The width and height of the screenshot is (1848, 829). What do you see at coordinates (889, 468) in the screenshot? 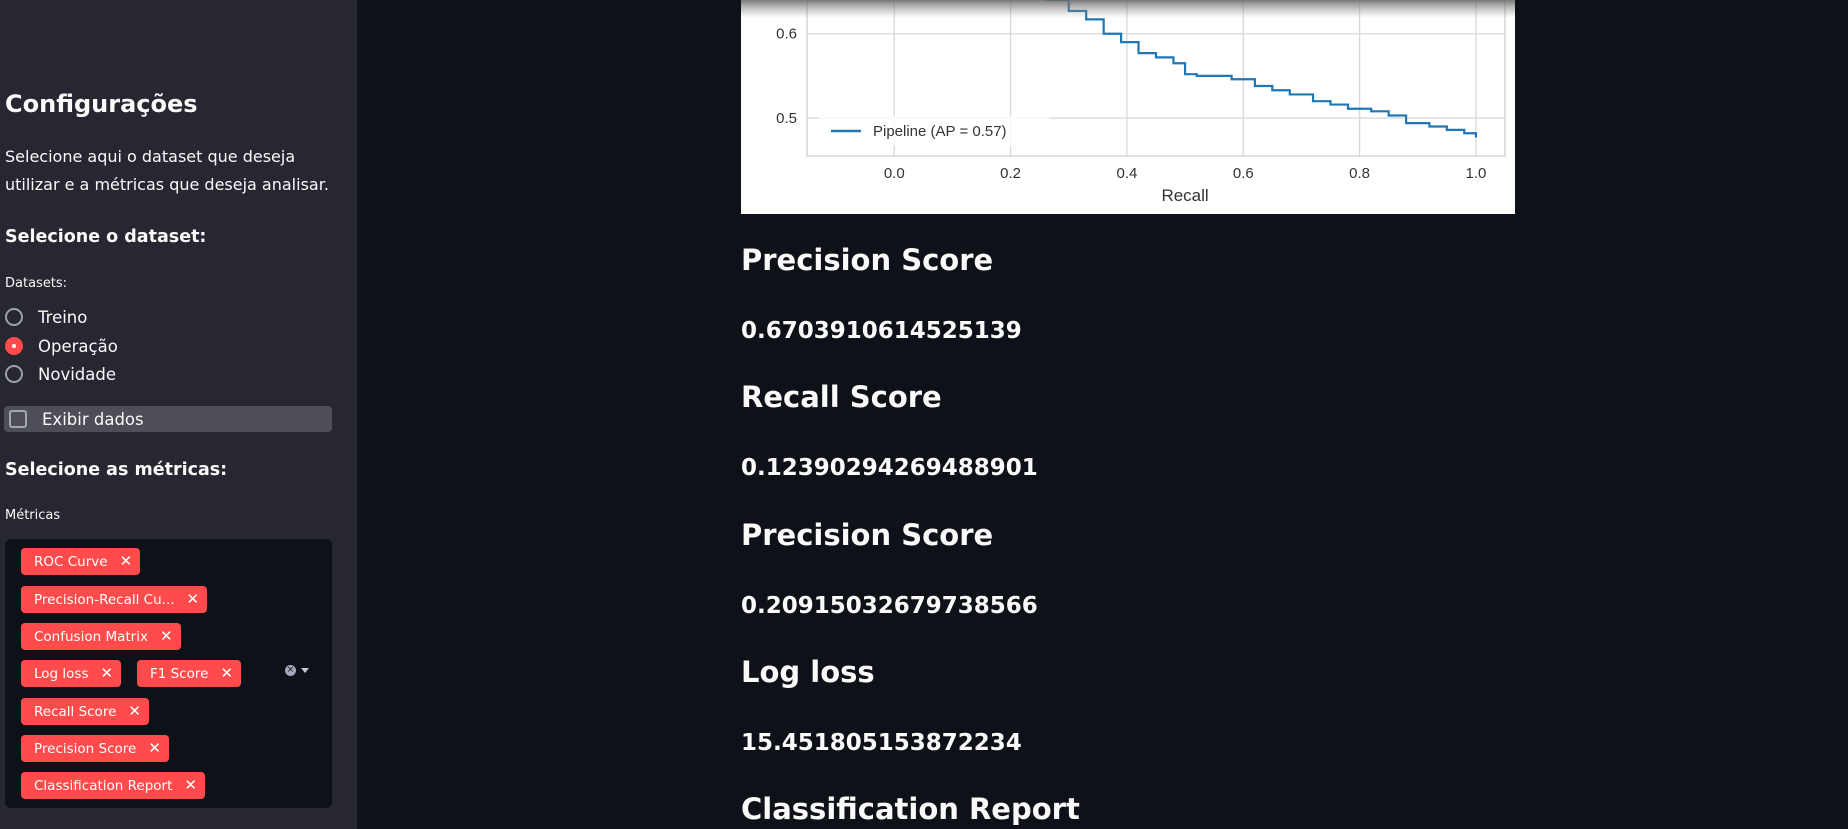
I see `metric-value: 0.12390294269488901` at bounding box center [889, 468].